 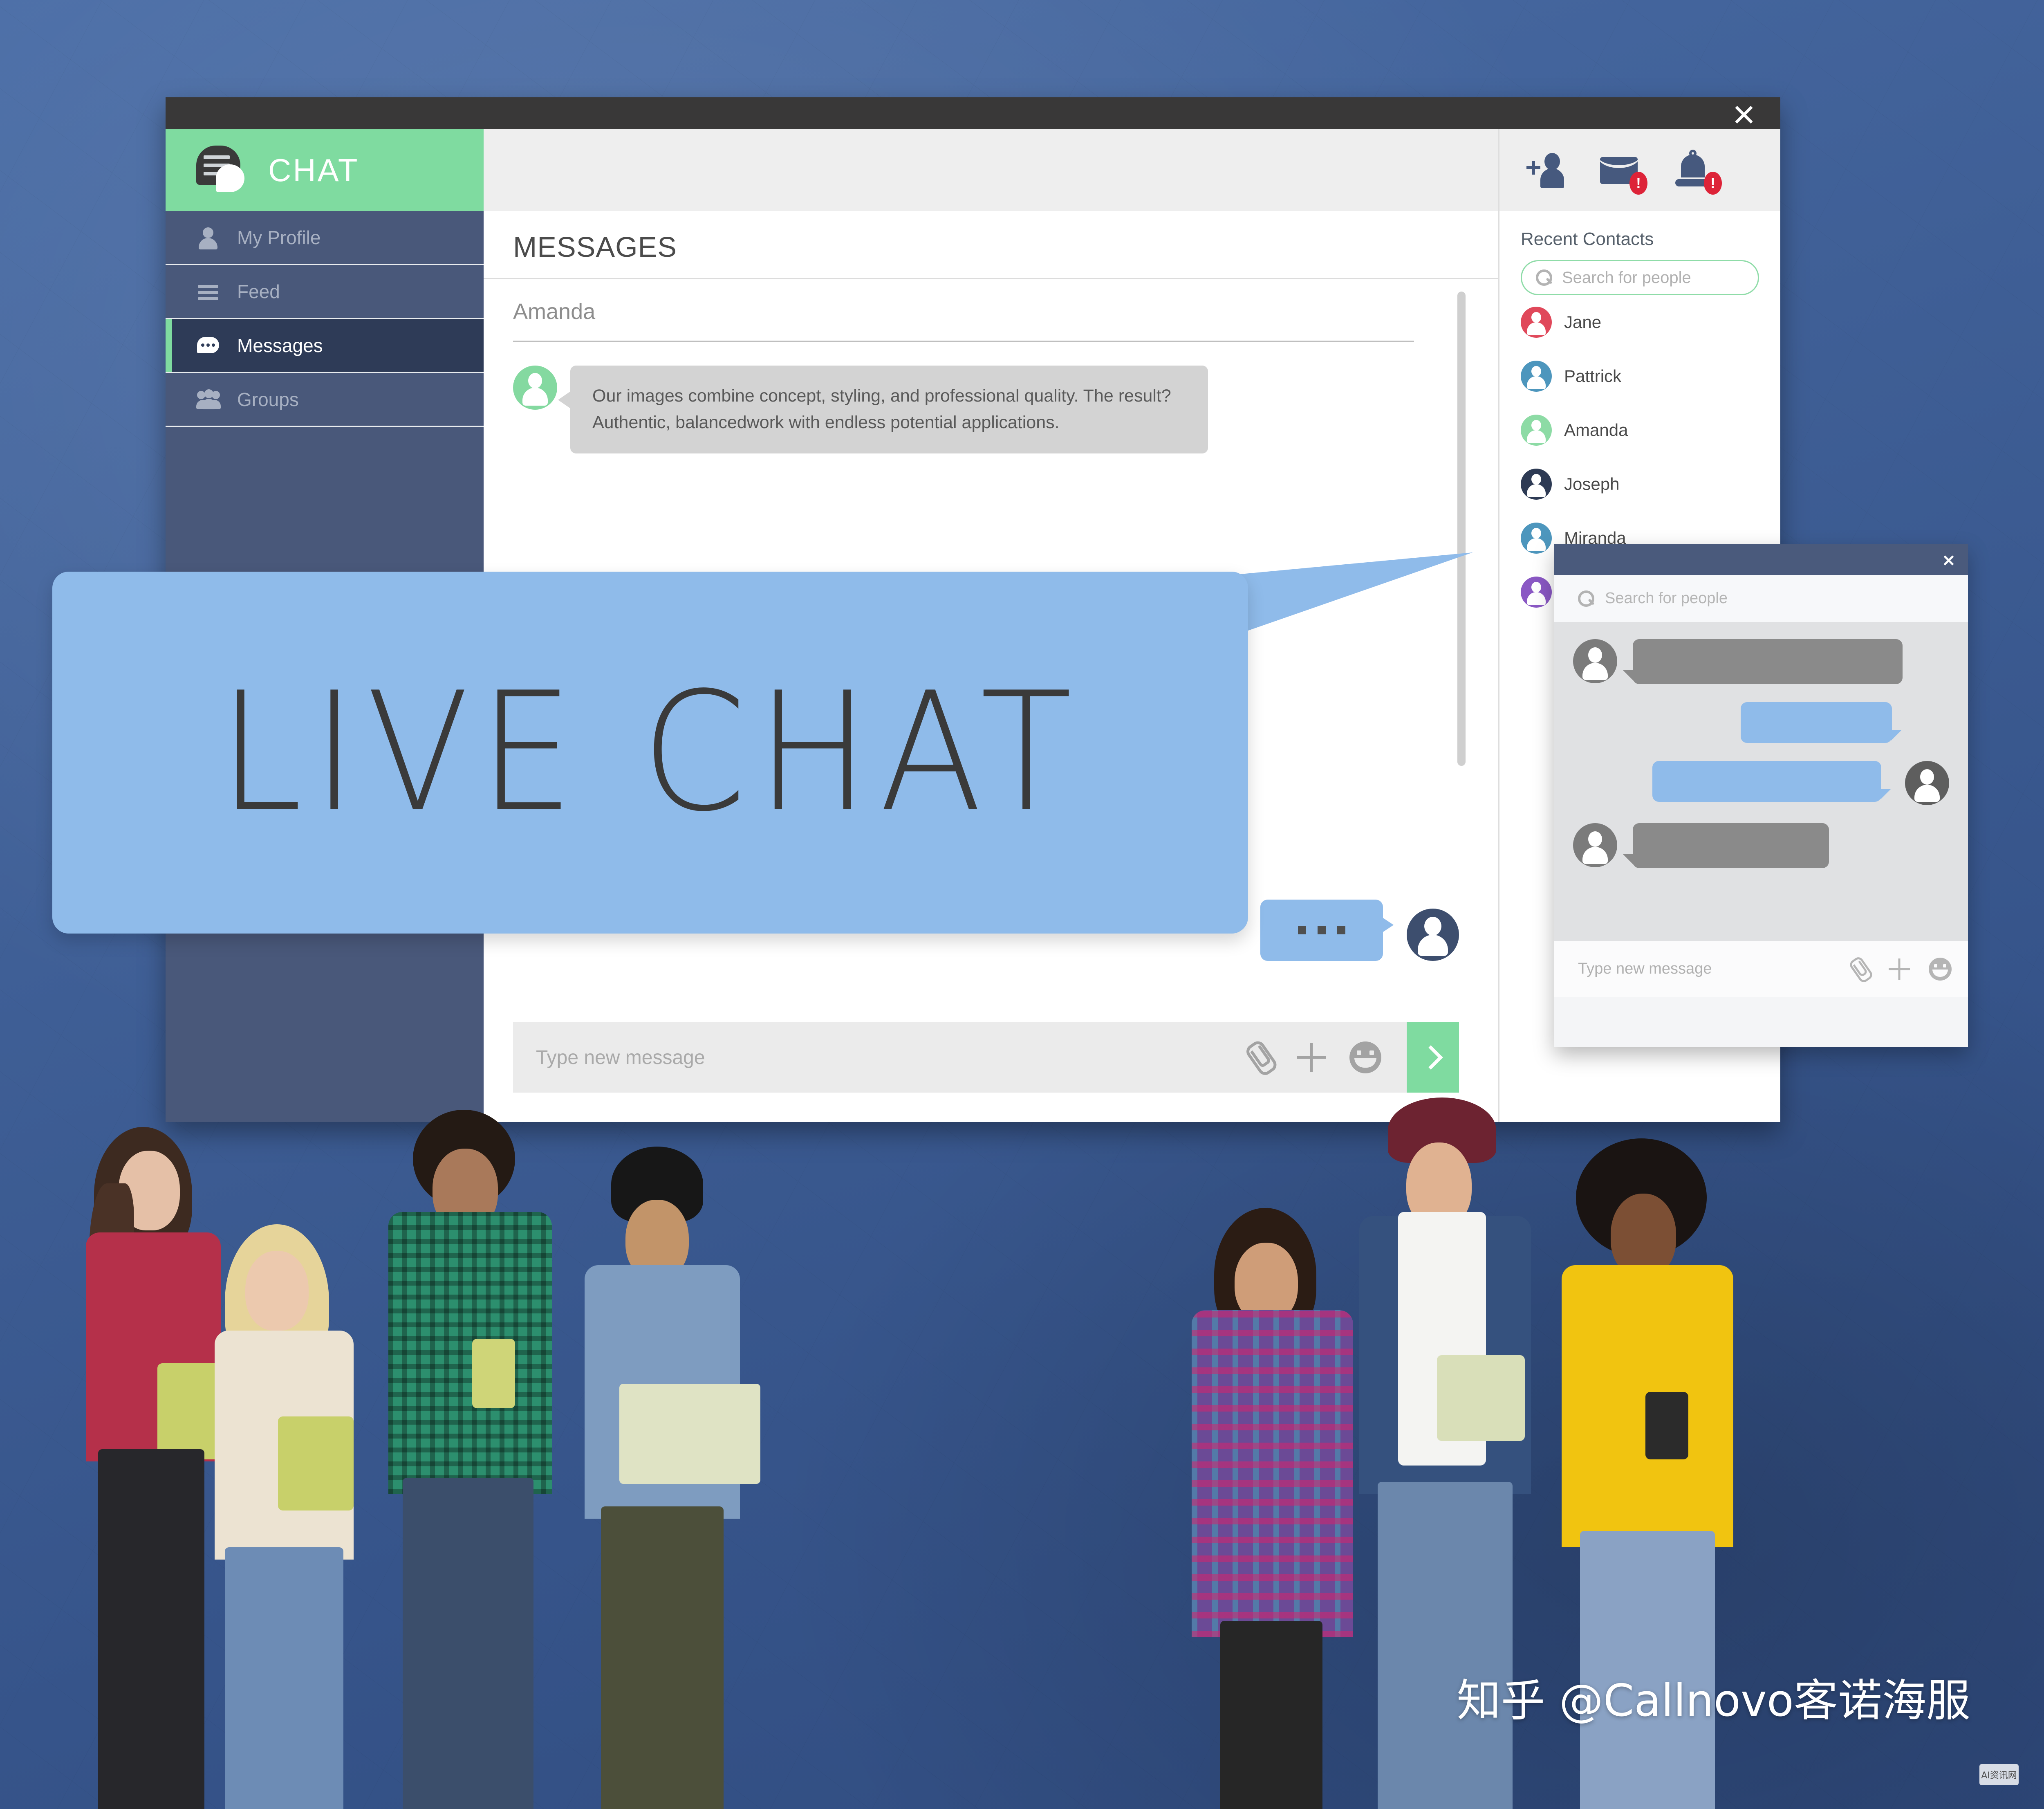 I want to click on contacts-topbar: ! !, so click(x=1639, y=170).